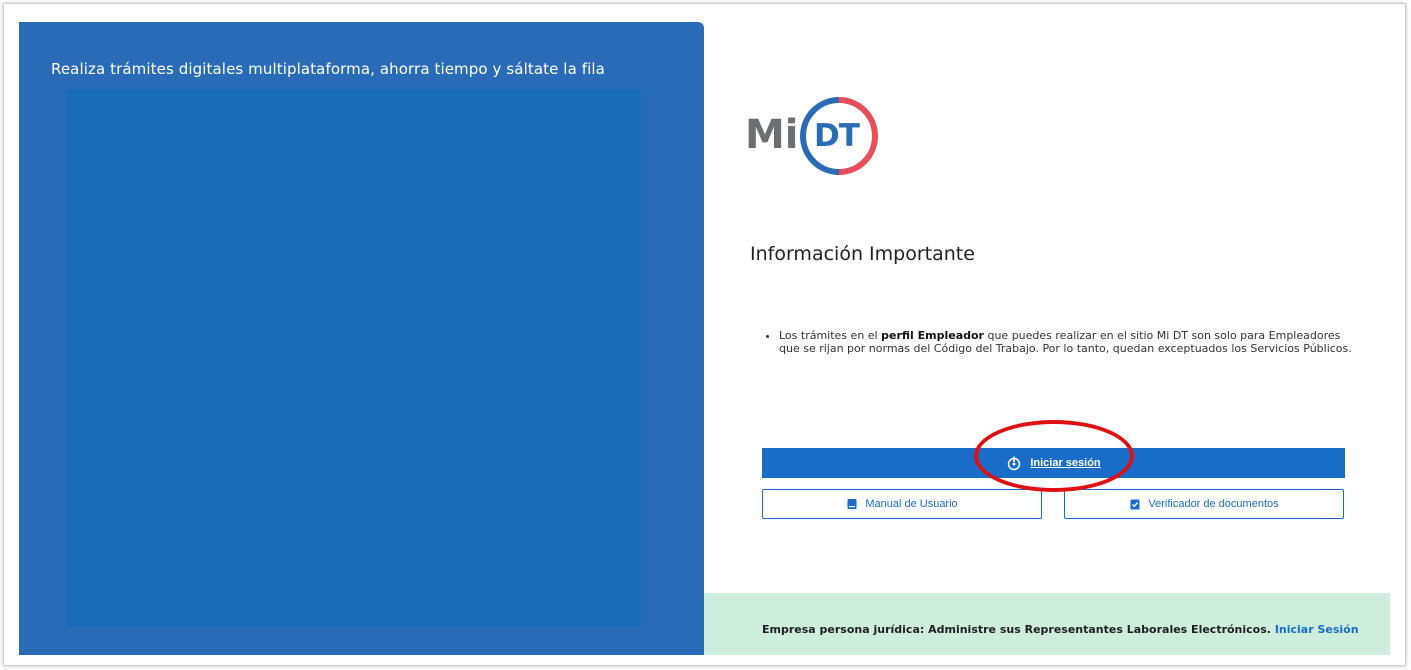  I want to click on info-bold: perfil Empleador, so click(932, 335).